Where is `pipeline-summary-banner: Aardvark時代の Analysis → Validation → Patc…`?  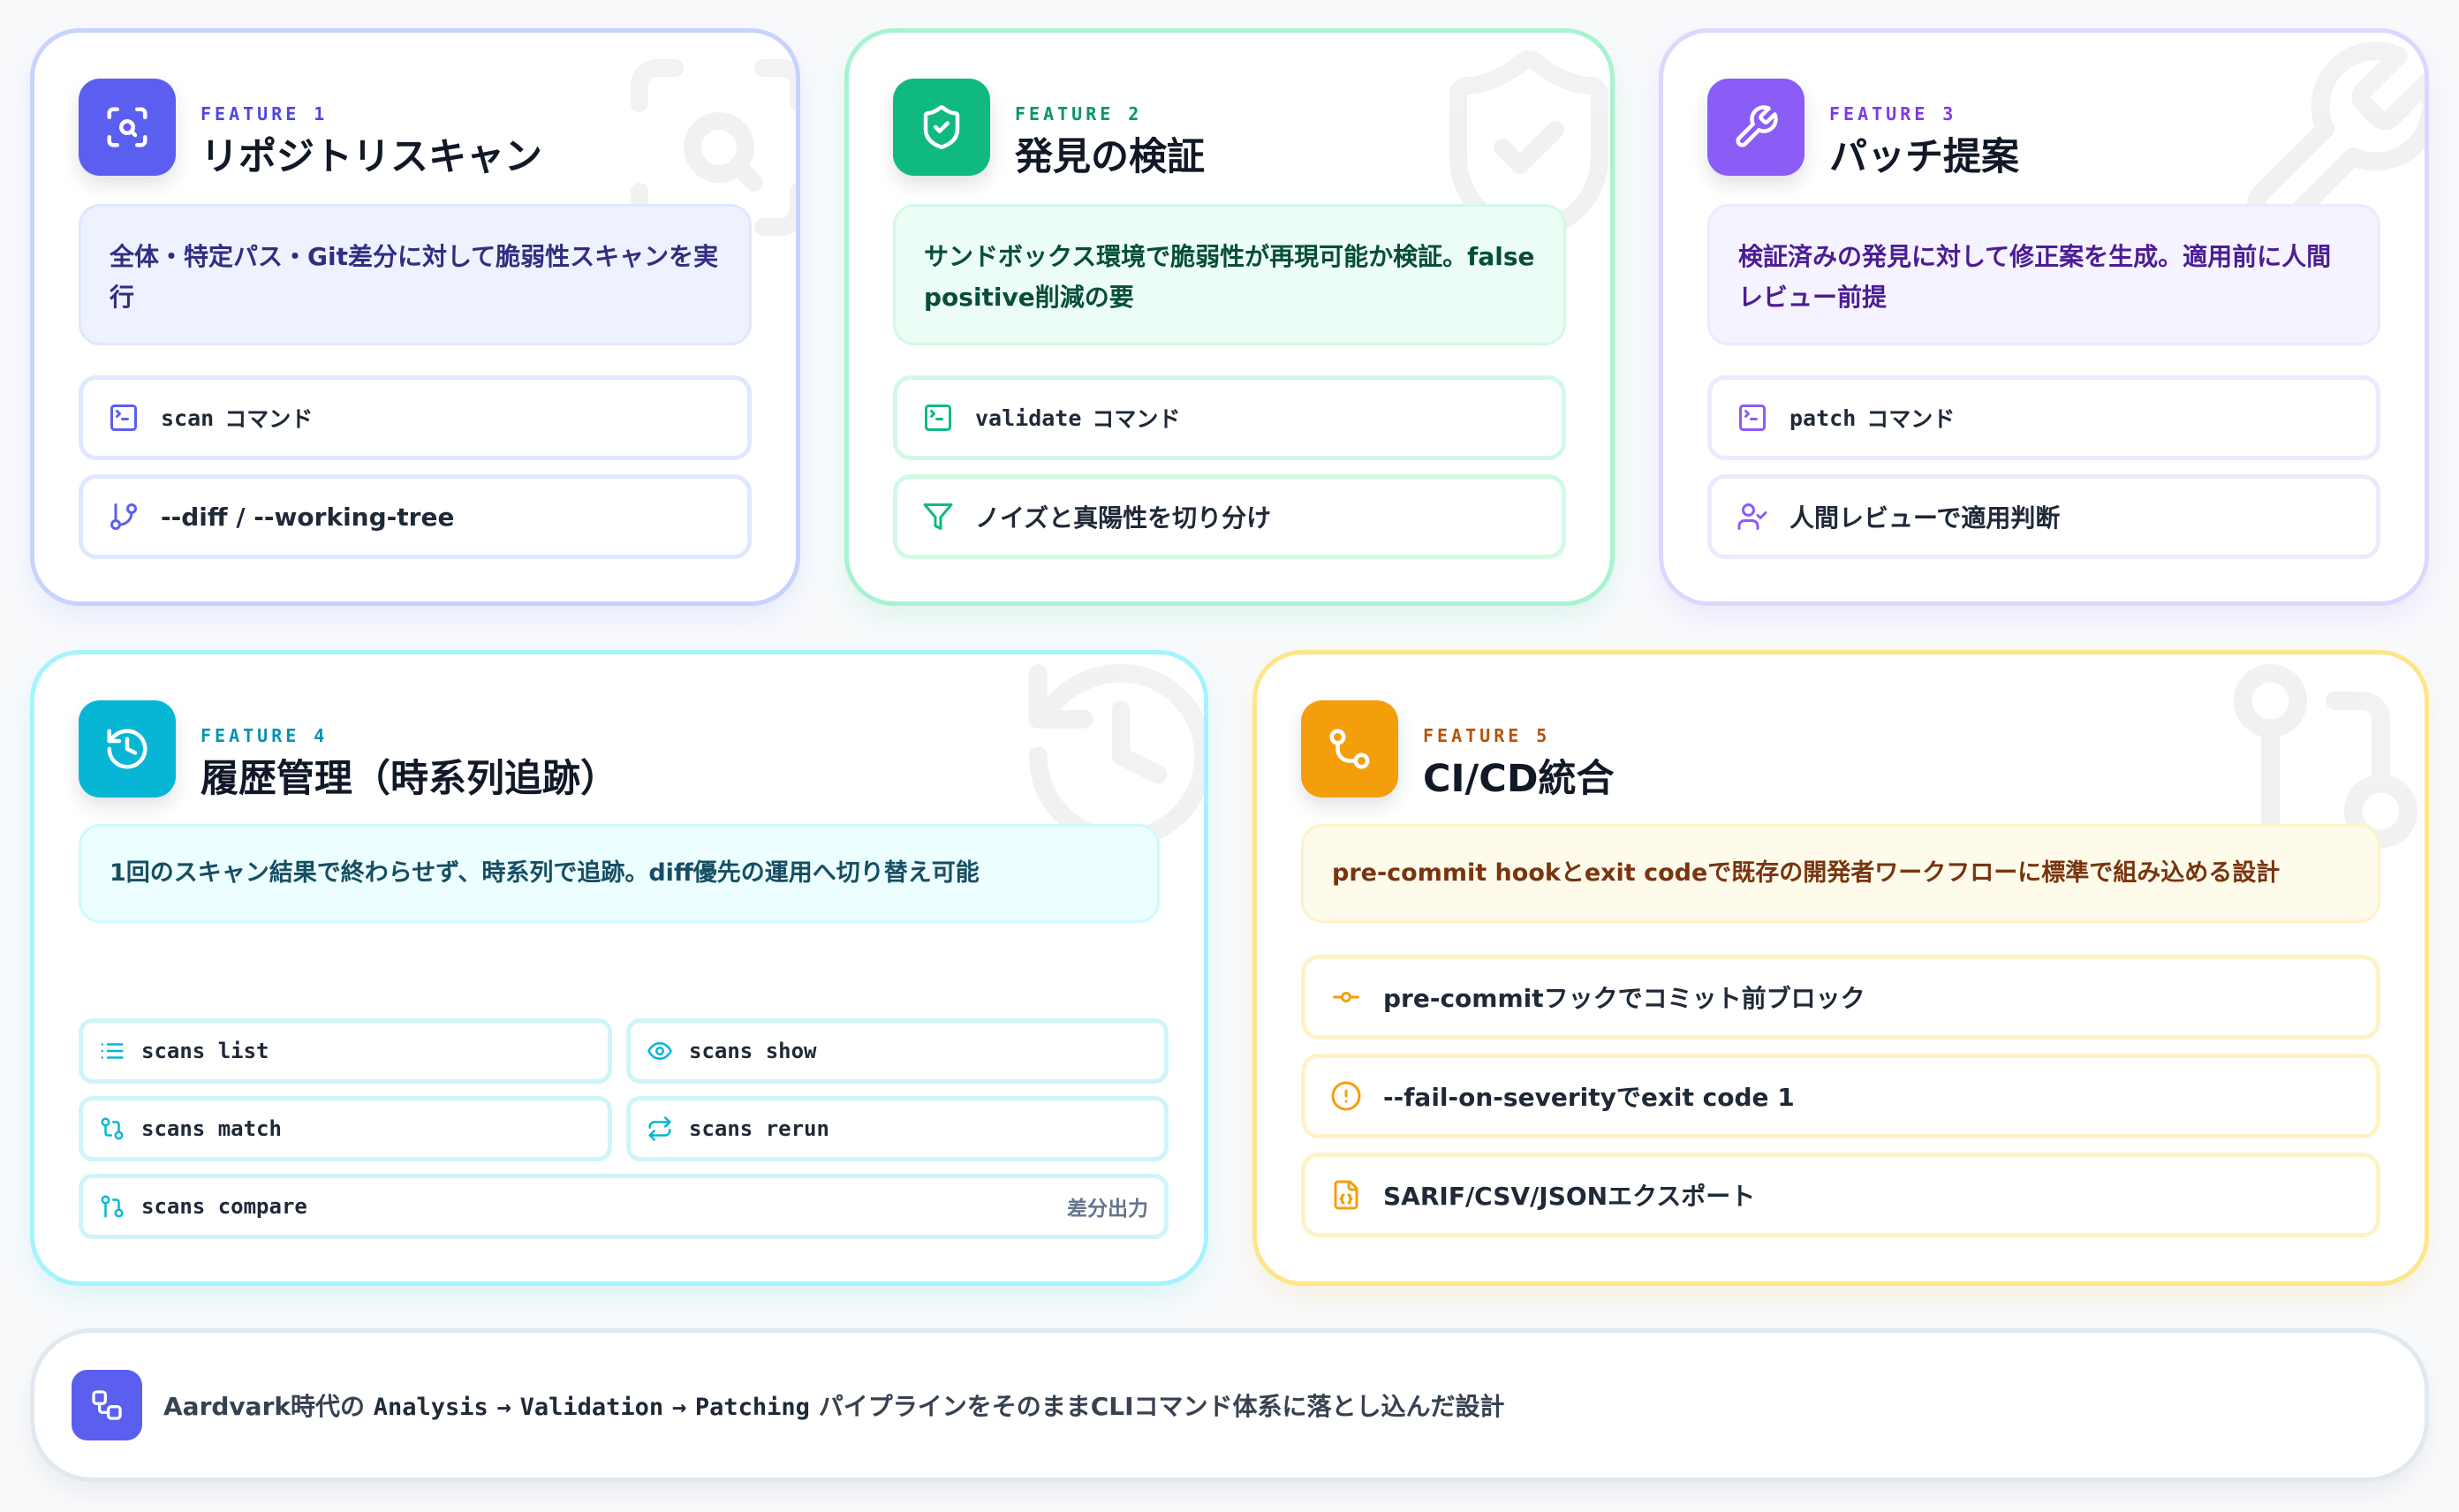
pipeline-summary-banner: Aardvark時代の Analysis → Validation → Patc… is located at coordinates (1229, 1405).